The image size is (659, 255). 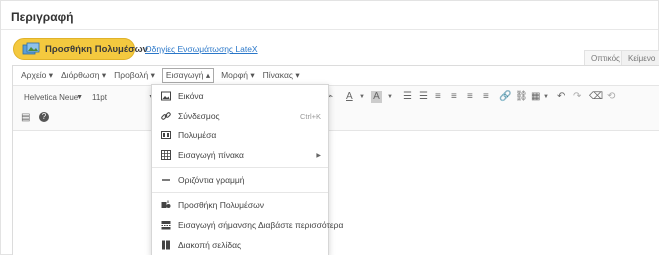 What do you see at coordinates (166, 245) in the screenshot?
I see `page-break-icon` at bounding box center [166, 245].